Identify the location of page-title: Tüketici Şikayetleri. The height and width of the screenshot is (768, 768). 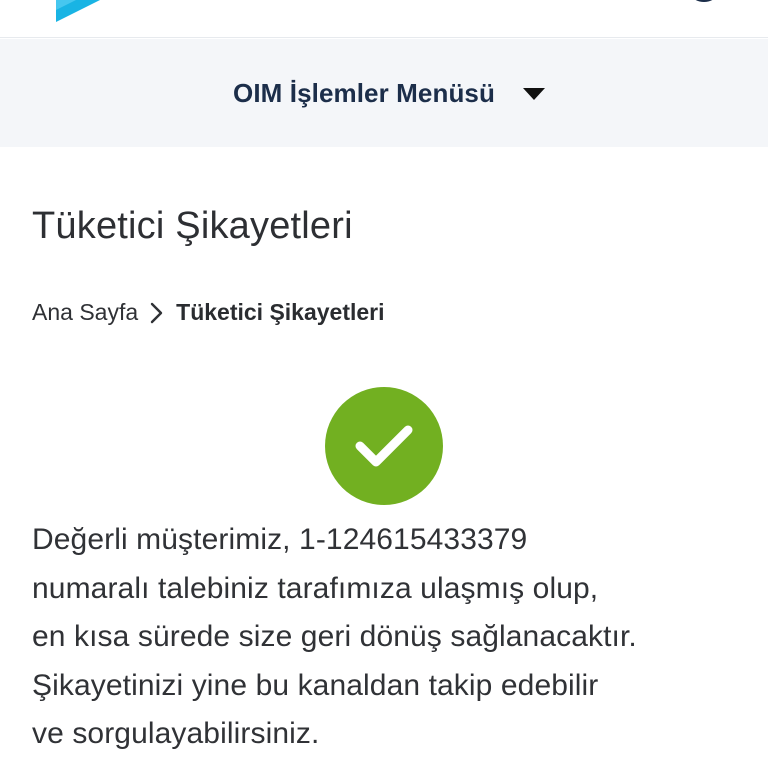
(192, 226).